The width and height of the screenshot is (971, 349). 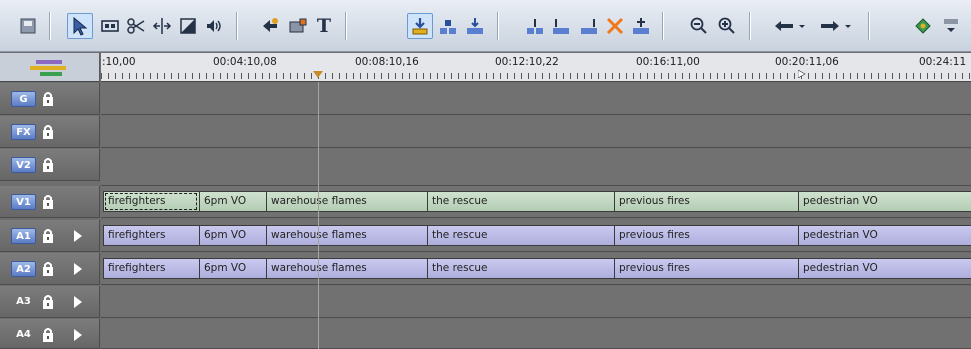 What do you see at coordinates (536, 76) in the screenshot?
I see `ruler-ticks` at bounding box center [536, 76].